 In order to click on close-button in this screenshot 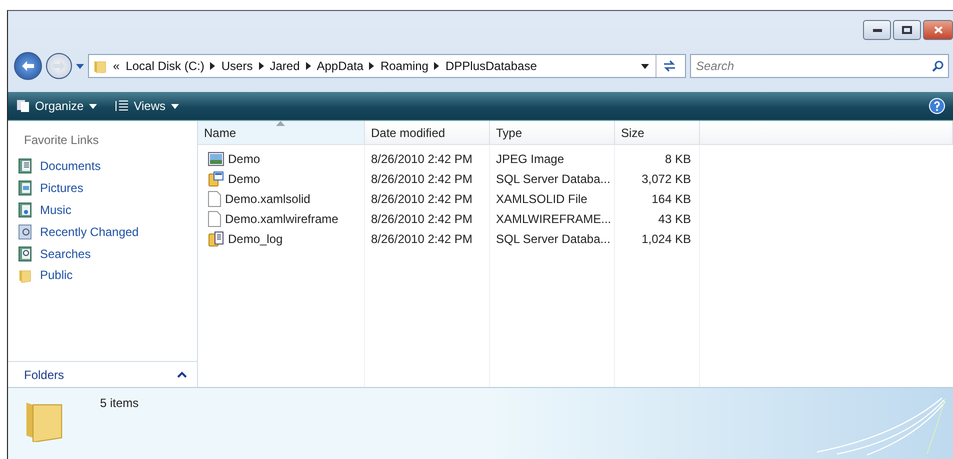, I will do `click(938, 30)`.